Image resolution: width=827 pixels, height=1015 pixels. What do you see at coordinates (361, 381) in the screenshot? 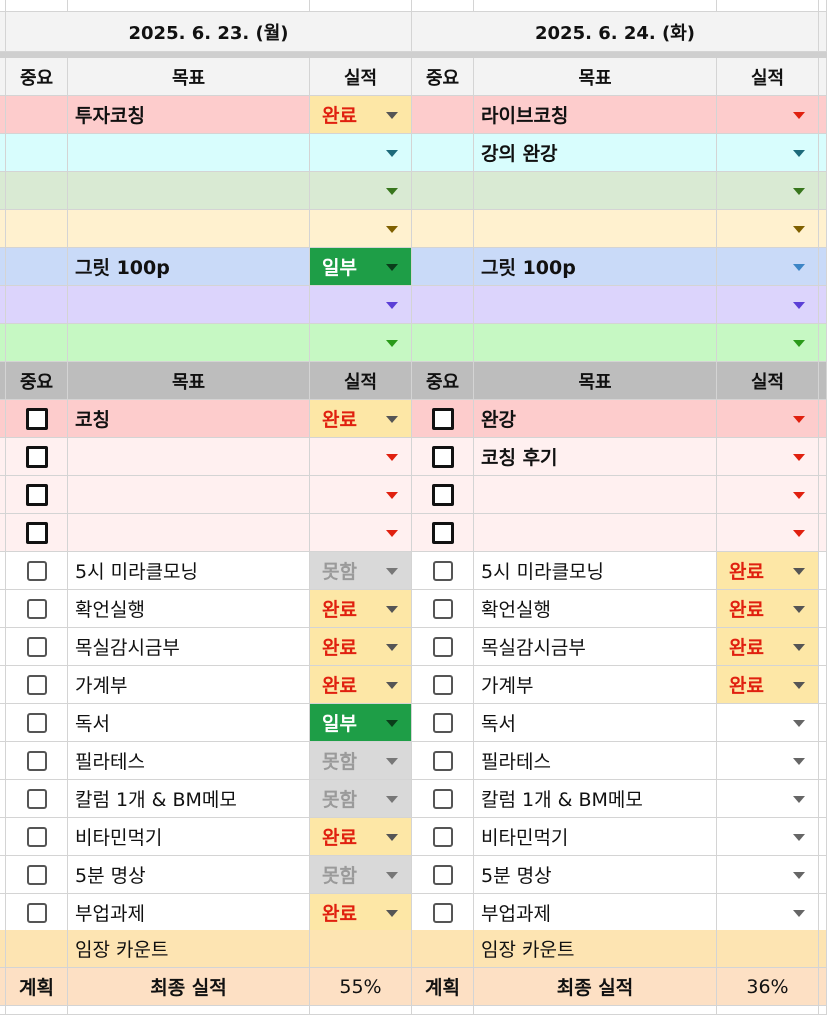
I see `header-result: 실적` at bounding box center [361, 381].